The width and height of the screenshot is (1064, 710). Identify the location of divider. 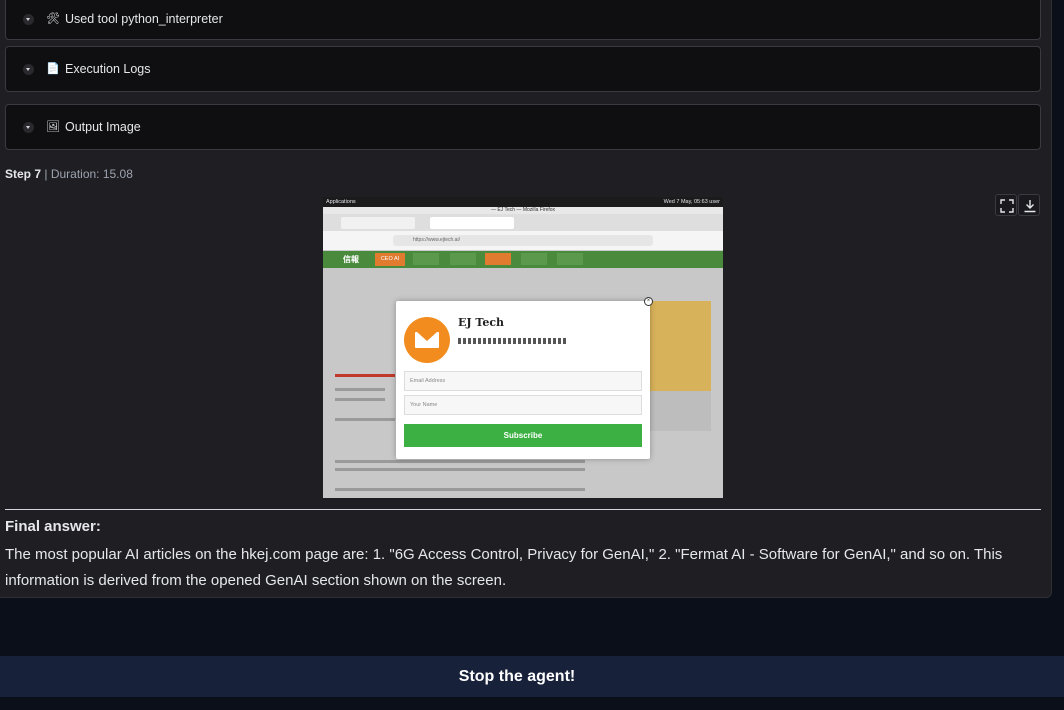
(523, 509).